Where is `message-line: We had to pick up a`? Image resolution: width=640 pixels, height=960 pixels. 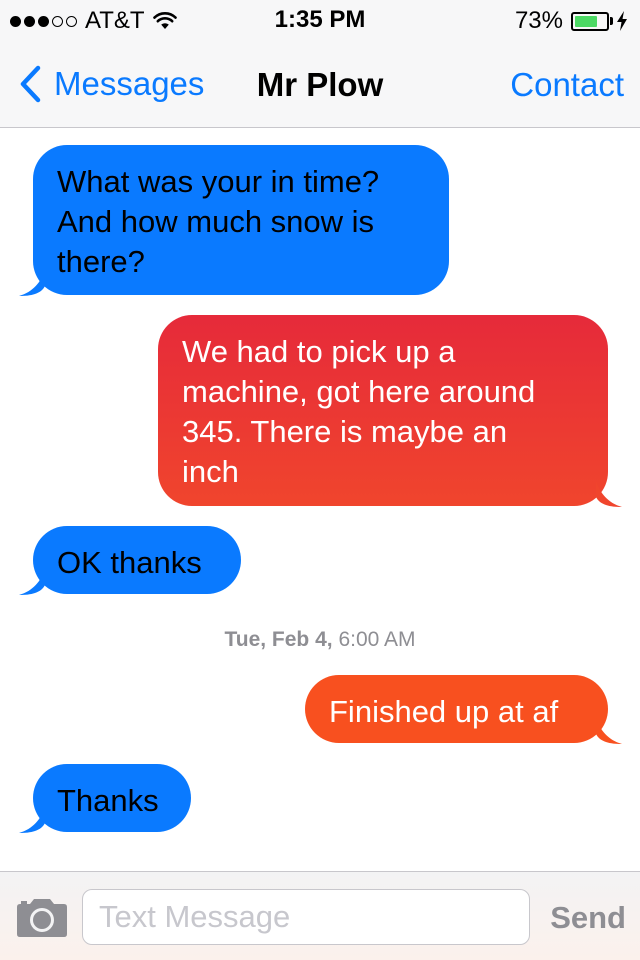 message-line: We had to pick up a is located at coordinates (319, 351).